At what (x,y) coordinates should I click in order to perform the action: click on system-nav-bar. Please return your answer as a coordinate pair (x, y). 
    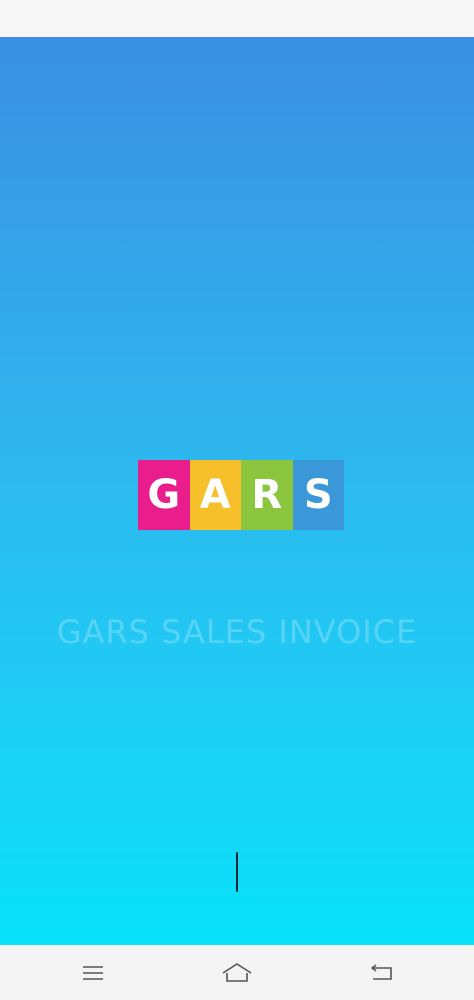
    Looking at the image, I should click on (237, 972).